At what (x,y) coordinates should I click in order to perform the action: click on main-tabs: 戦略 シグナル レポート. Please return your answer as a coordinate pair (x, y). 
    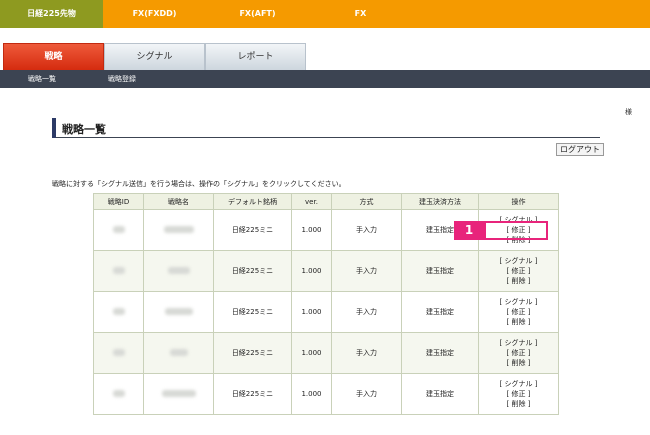
    Looking at the image, I should click on (325, 56).